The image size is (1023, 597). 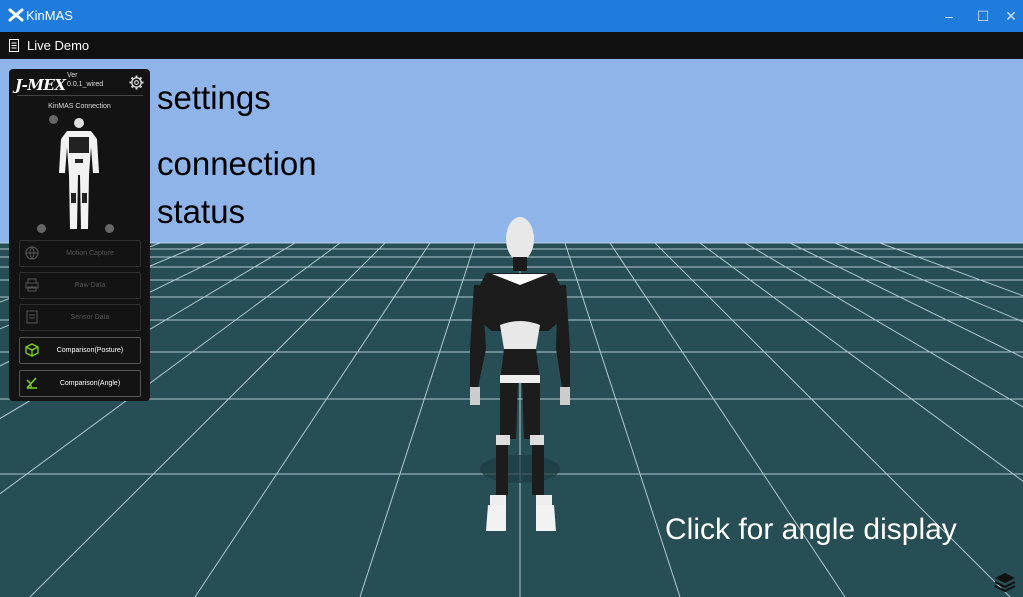 I want to click on motion-capture-button: Motion Capture, so click(x=80, y=253).